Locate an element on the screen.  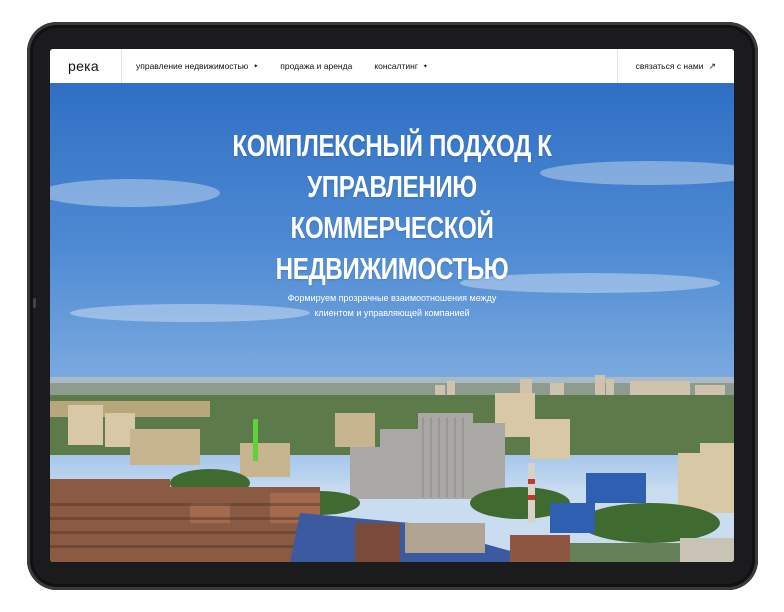
nav-item-property-management: управление недвижимостью ✦ is located at coordinates (197, 66).